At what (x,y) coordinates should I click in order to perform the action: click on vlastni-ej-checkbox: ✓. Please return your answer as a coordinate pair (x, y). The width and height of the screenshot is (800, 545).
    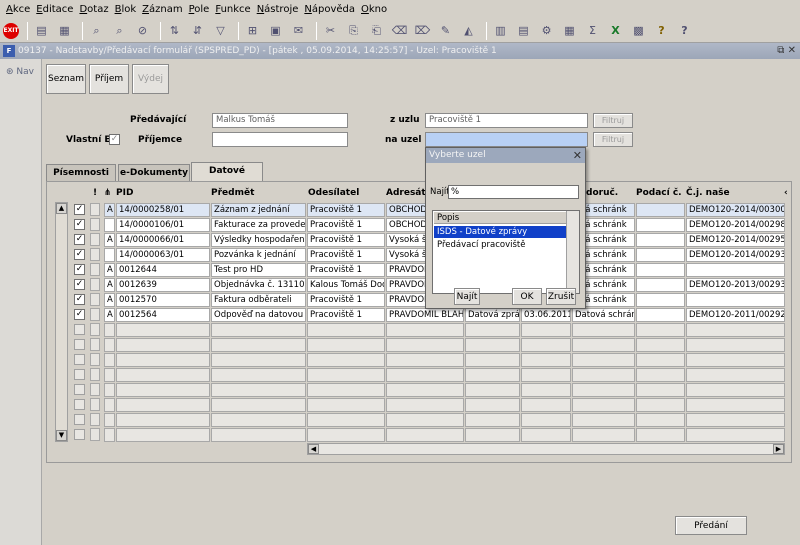
    Looking at the image, I should click on (114, 139).